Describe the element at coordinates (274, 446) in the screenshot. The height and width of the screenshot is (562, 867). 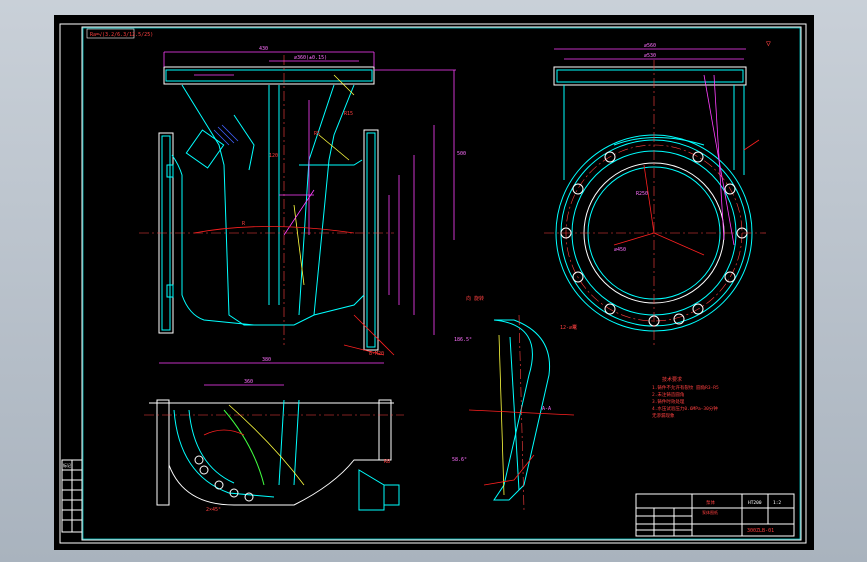
I see `section-view: 360 2×45° R8` at that location.